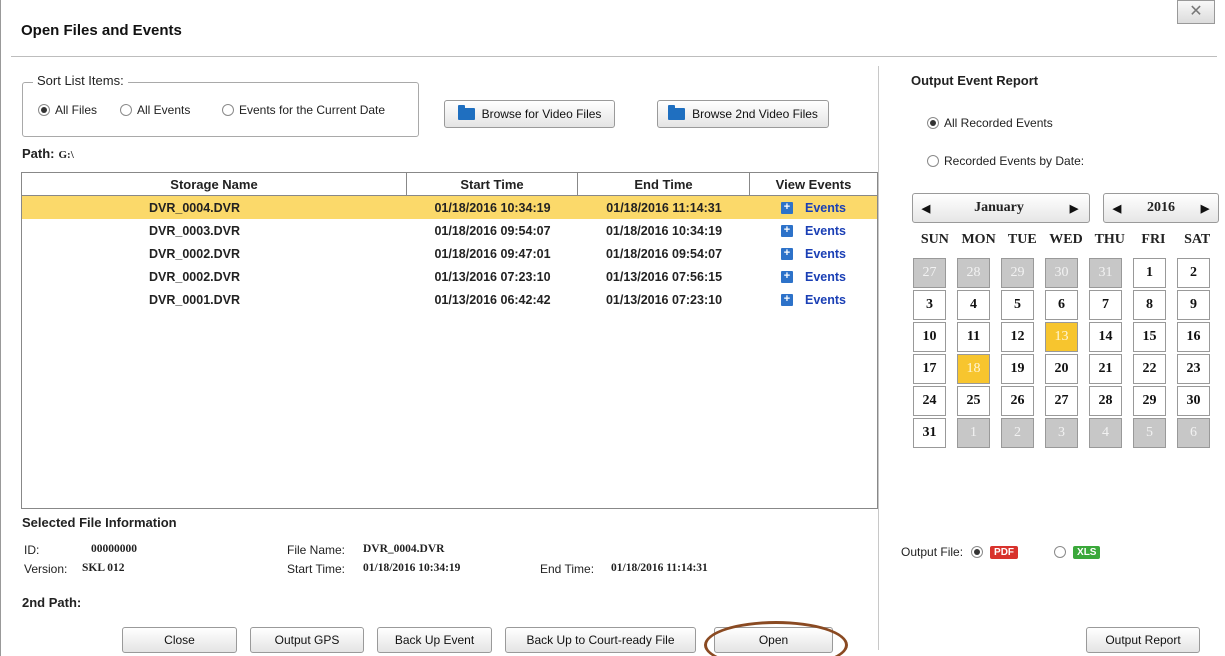  I want to click on radio-all-recorded-events: All Recorded Events, so click(990, 123).